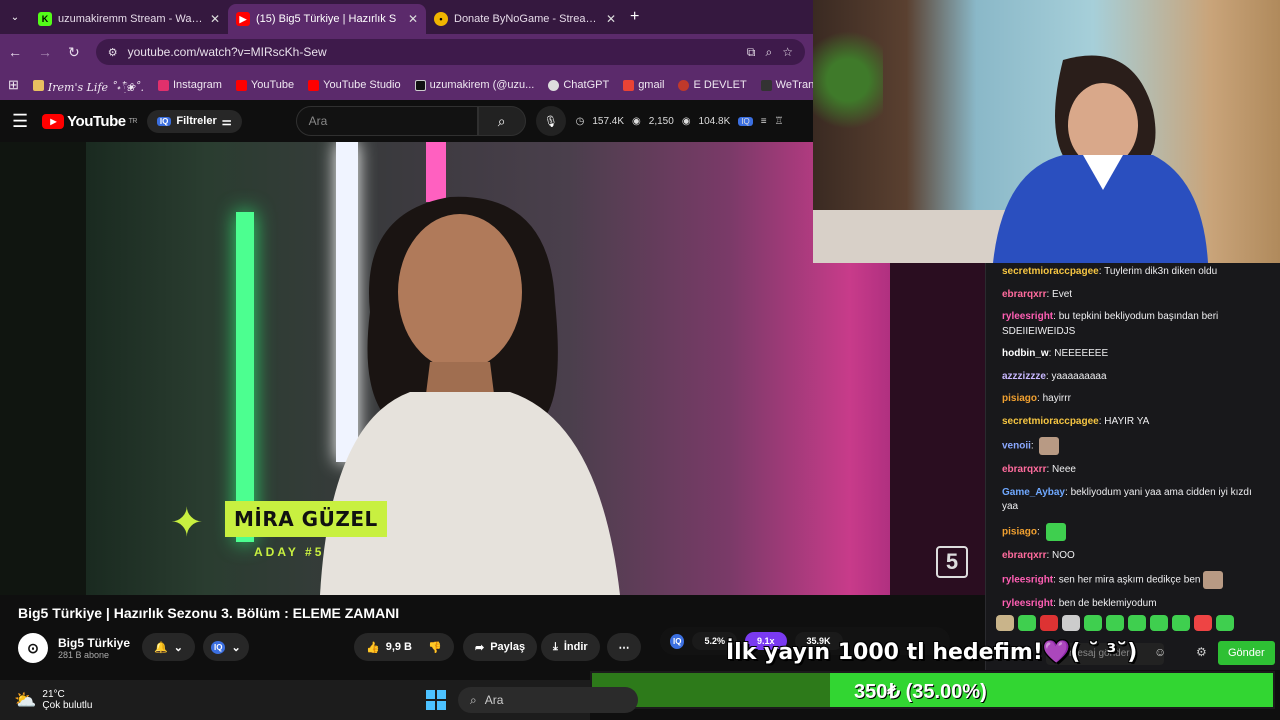 Image resolution: width=1280 pixels, height=720 pixels. Describe the element at coordinates (74, 52) in the screenshot. I see `reload-icon: ↻` at that location.